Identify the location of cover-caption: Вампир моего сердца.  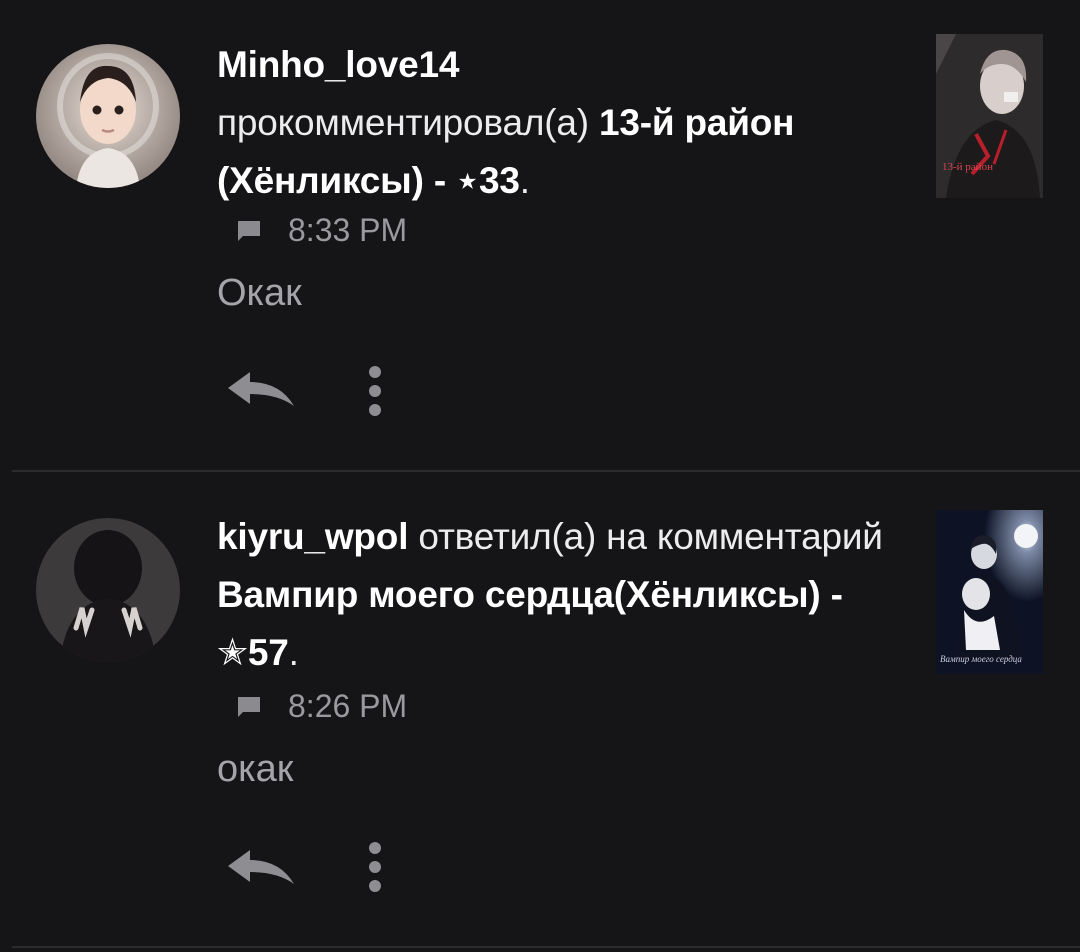
(981, 659).